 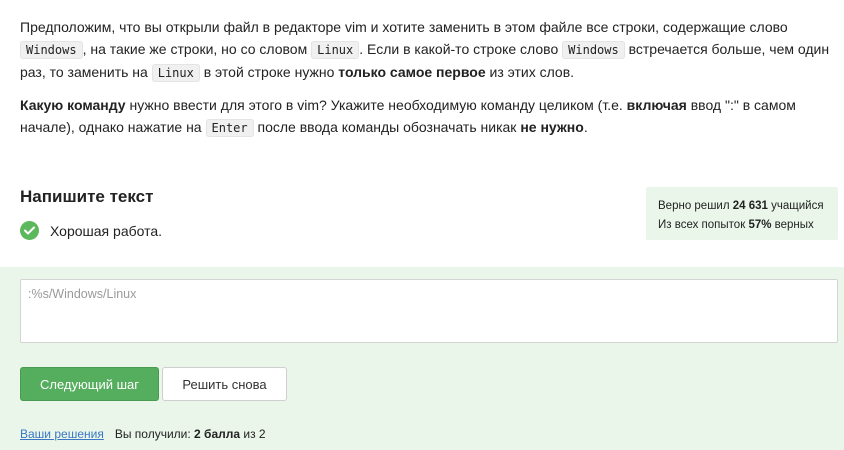 I want to click on text-run: после ввода команды обозначать никак, so click(x=387, y=127).